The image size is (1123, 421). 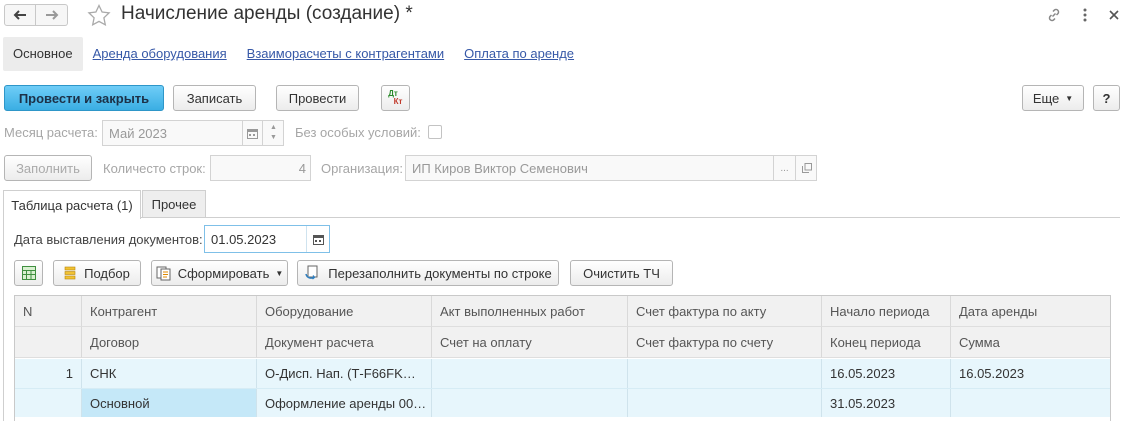 I want to click on pick-button: Подбор, so click(x=97, y=273).